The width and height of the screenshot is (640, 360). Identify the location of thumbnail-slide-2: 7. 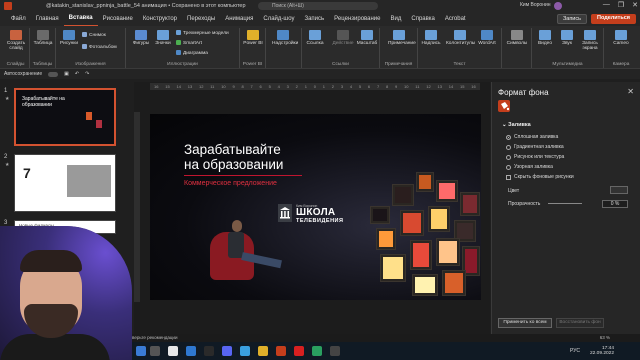
(65, 183).